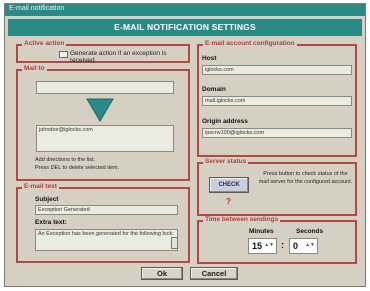 The width and height of the screenshot is (370, 291). I want to click on minutes-stepper: 15 ▲▼, so click(262, 246).